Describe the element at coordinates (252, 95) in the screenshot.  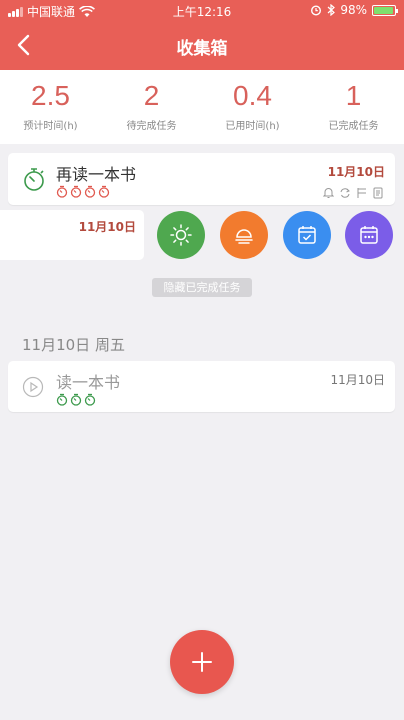
I see `stat-value: 0.4` at that location.